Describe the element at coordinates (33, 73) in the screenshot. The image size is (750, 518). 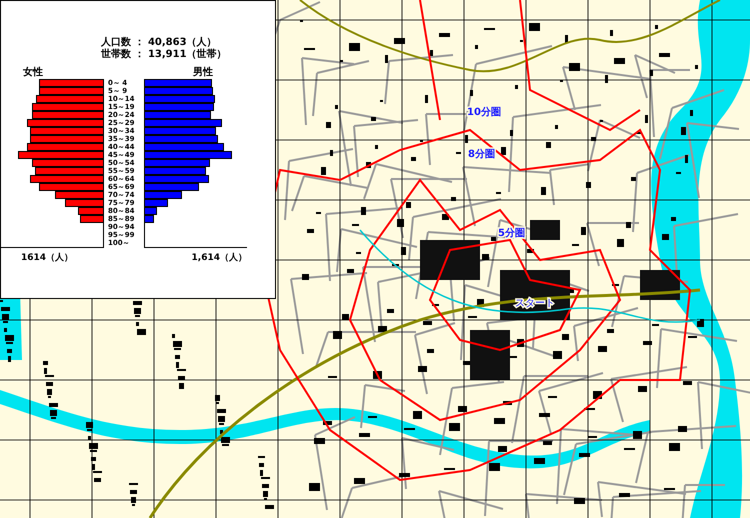
I see `female-label: 女性` at that location.